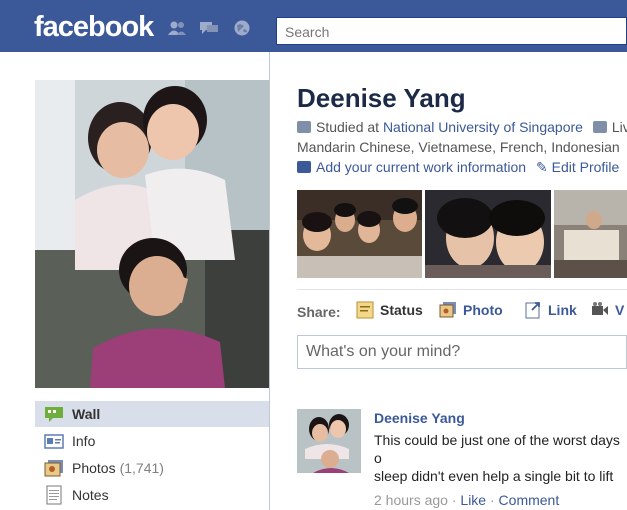 The width and height of the screenshot is (627, 510). What do you see at coordinates (619, 127) in the screenshot?
I see `lives-text: Live` at bounding box center [619, 127].